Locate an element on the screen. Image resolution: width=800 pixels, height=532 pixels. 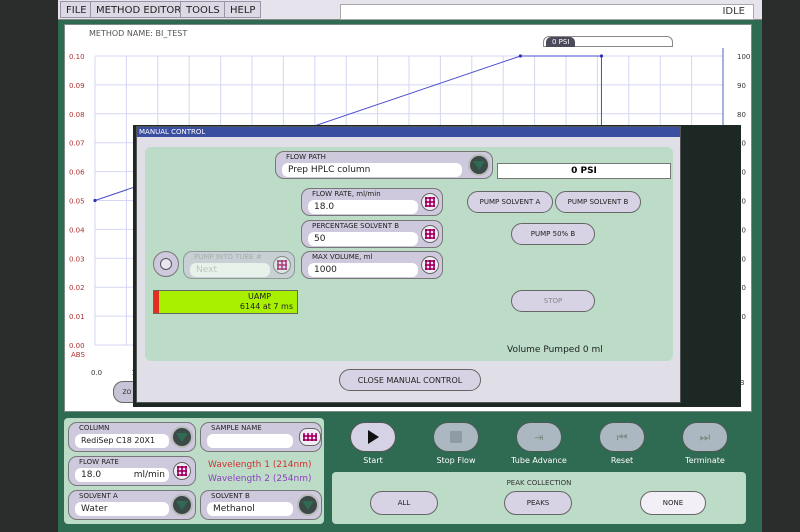
start-button is located at coordinates (373, 437).